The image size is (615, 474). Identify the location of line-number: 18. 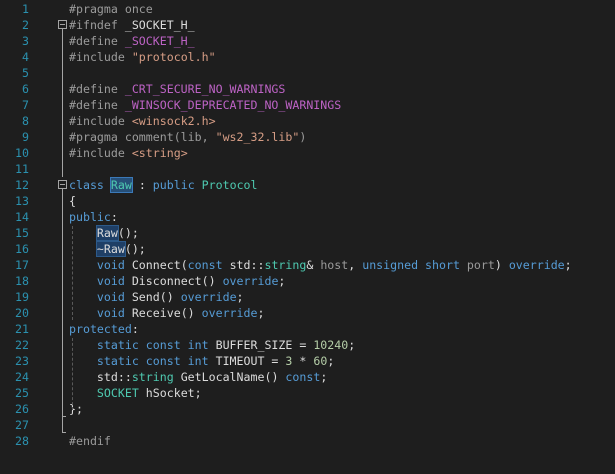
(22, 281).